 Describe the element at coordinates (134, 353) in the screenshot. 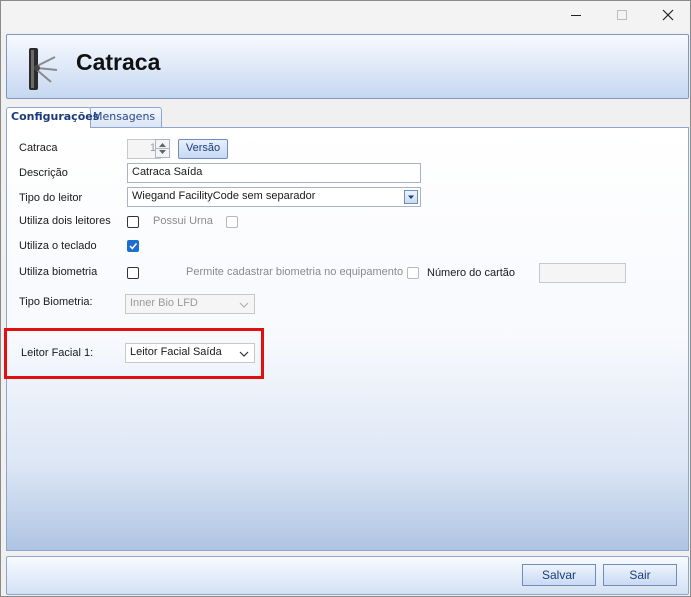

I see `highlight-box` at that location.